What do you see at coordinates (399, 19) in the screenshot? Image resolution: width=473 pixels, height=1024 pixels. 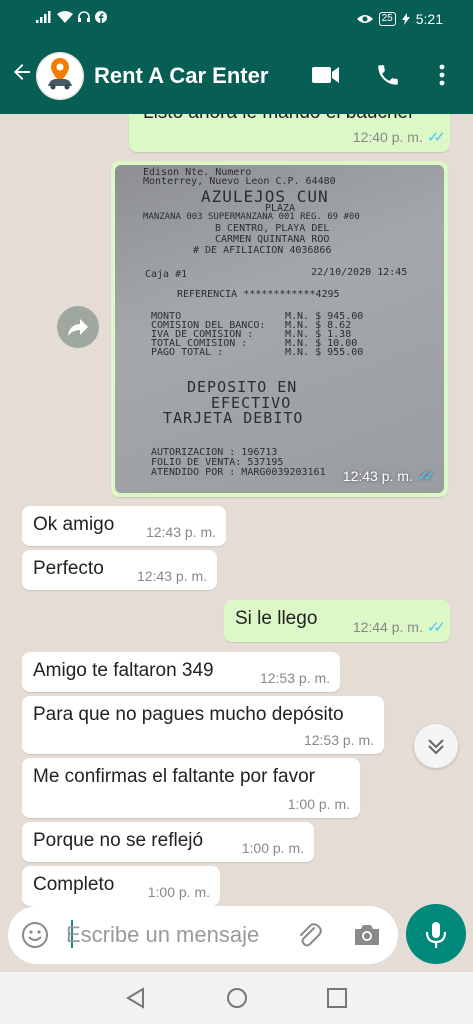 I see `status-icons-right: 25 5:21` at bounding box center [399, 19].